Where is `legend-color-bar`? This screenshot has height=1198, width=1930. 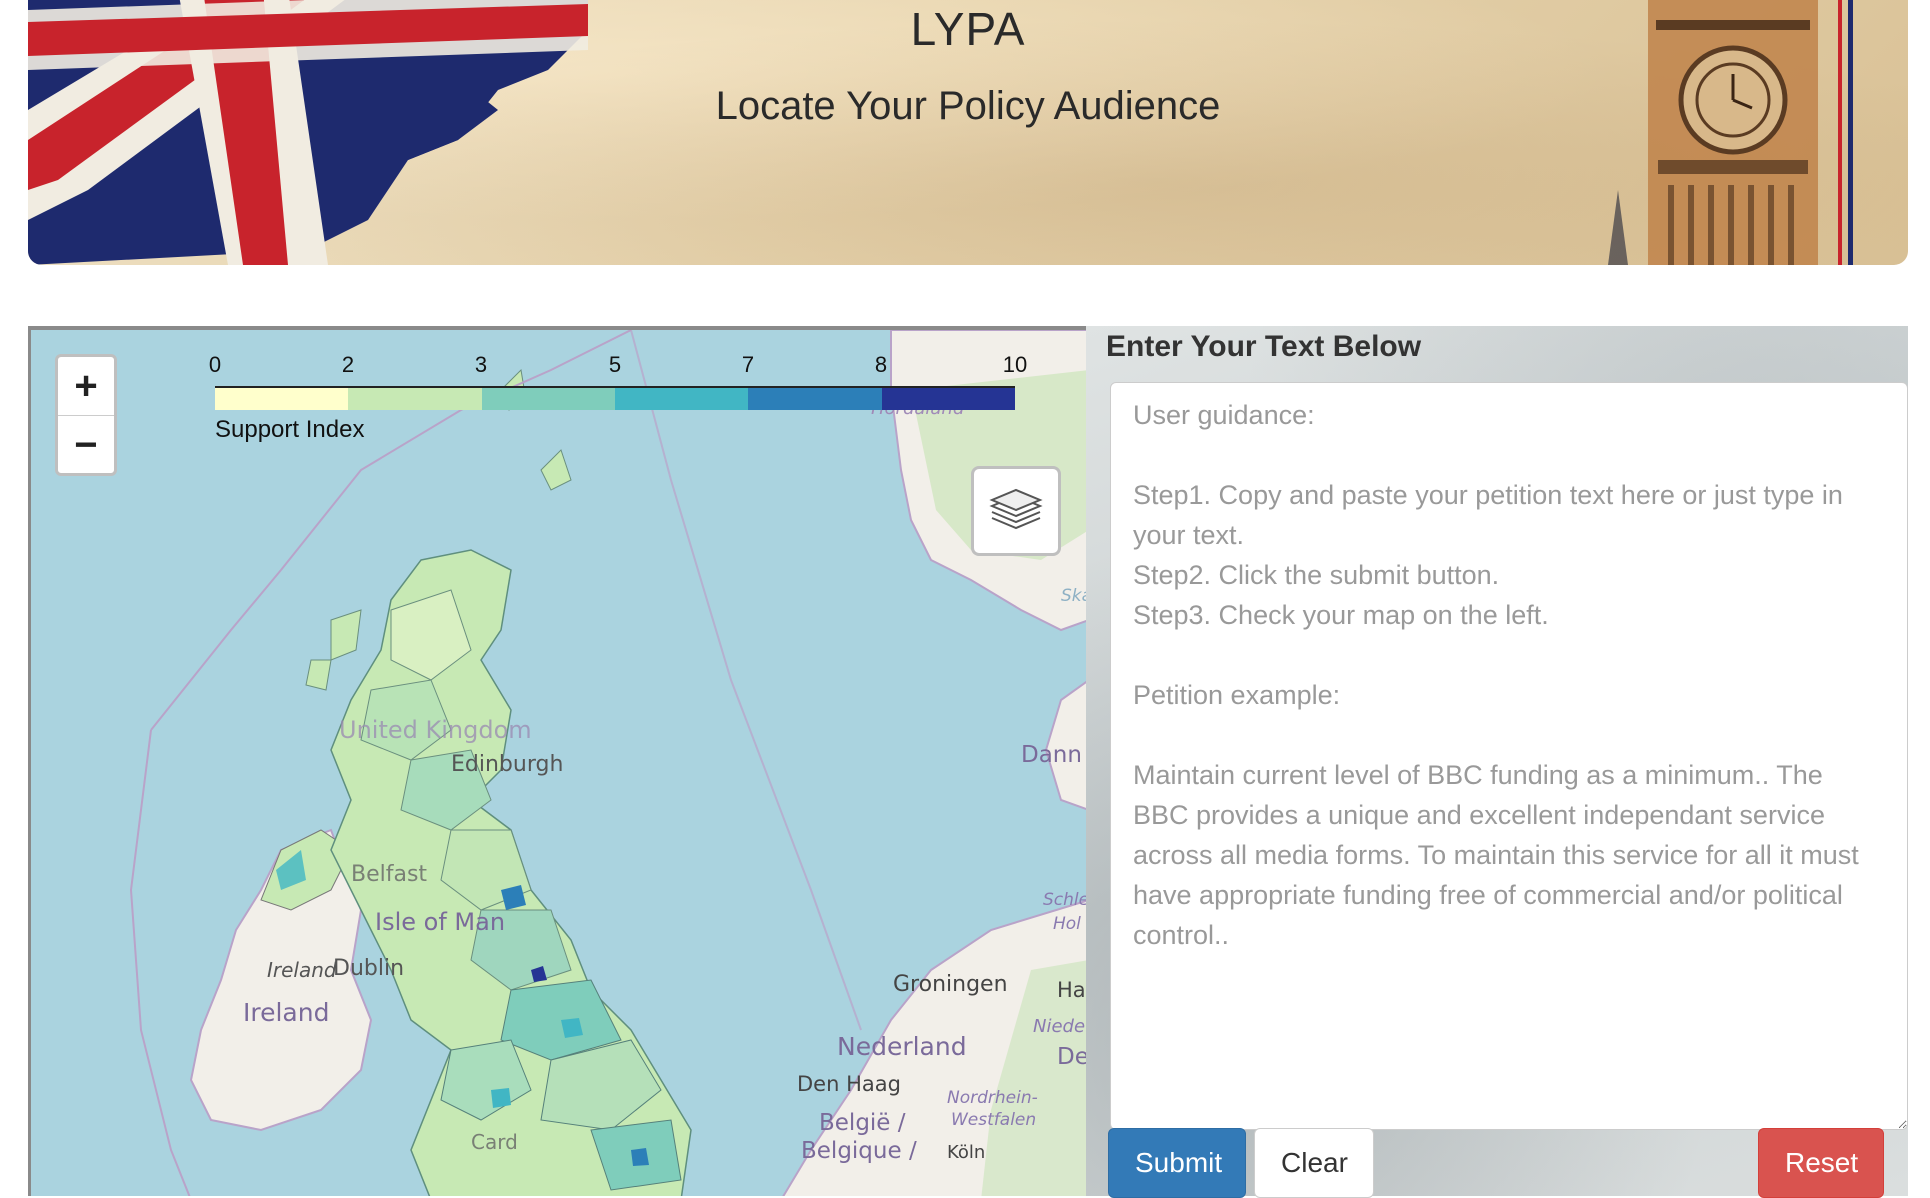
legend-color-bar is located at coordinates (615, 399).